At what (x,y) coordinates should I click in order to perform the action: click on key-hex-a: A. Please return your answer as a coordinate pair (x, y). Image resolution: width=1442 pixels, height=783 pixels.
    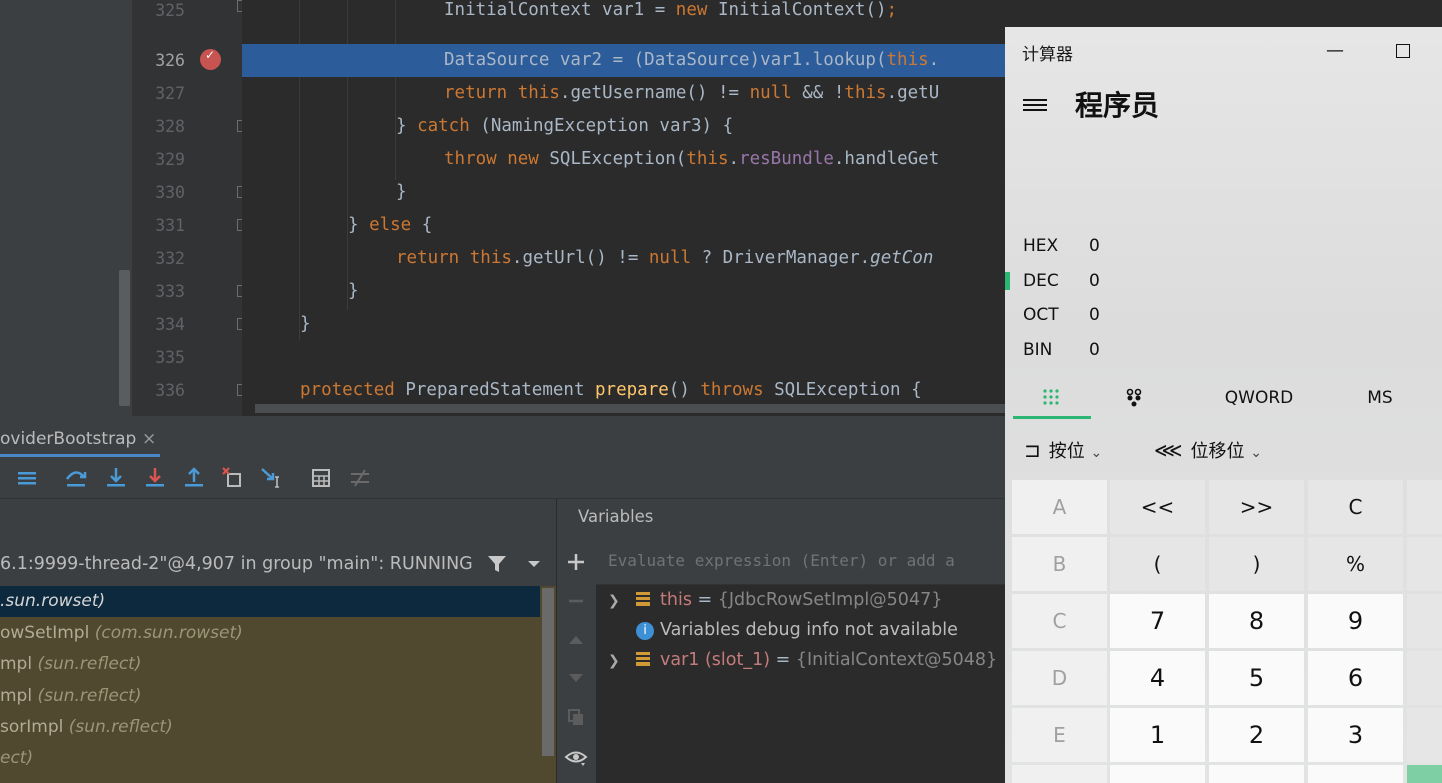
    Looking at the image, I should click on (1059, 507).